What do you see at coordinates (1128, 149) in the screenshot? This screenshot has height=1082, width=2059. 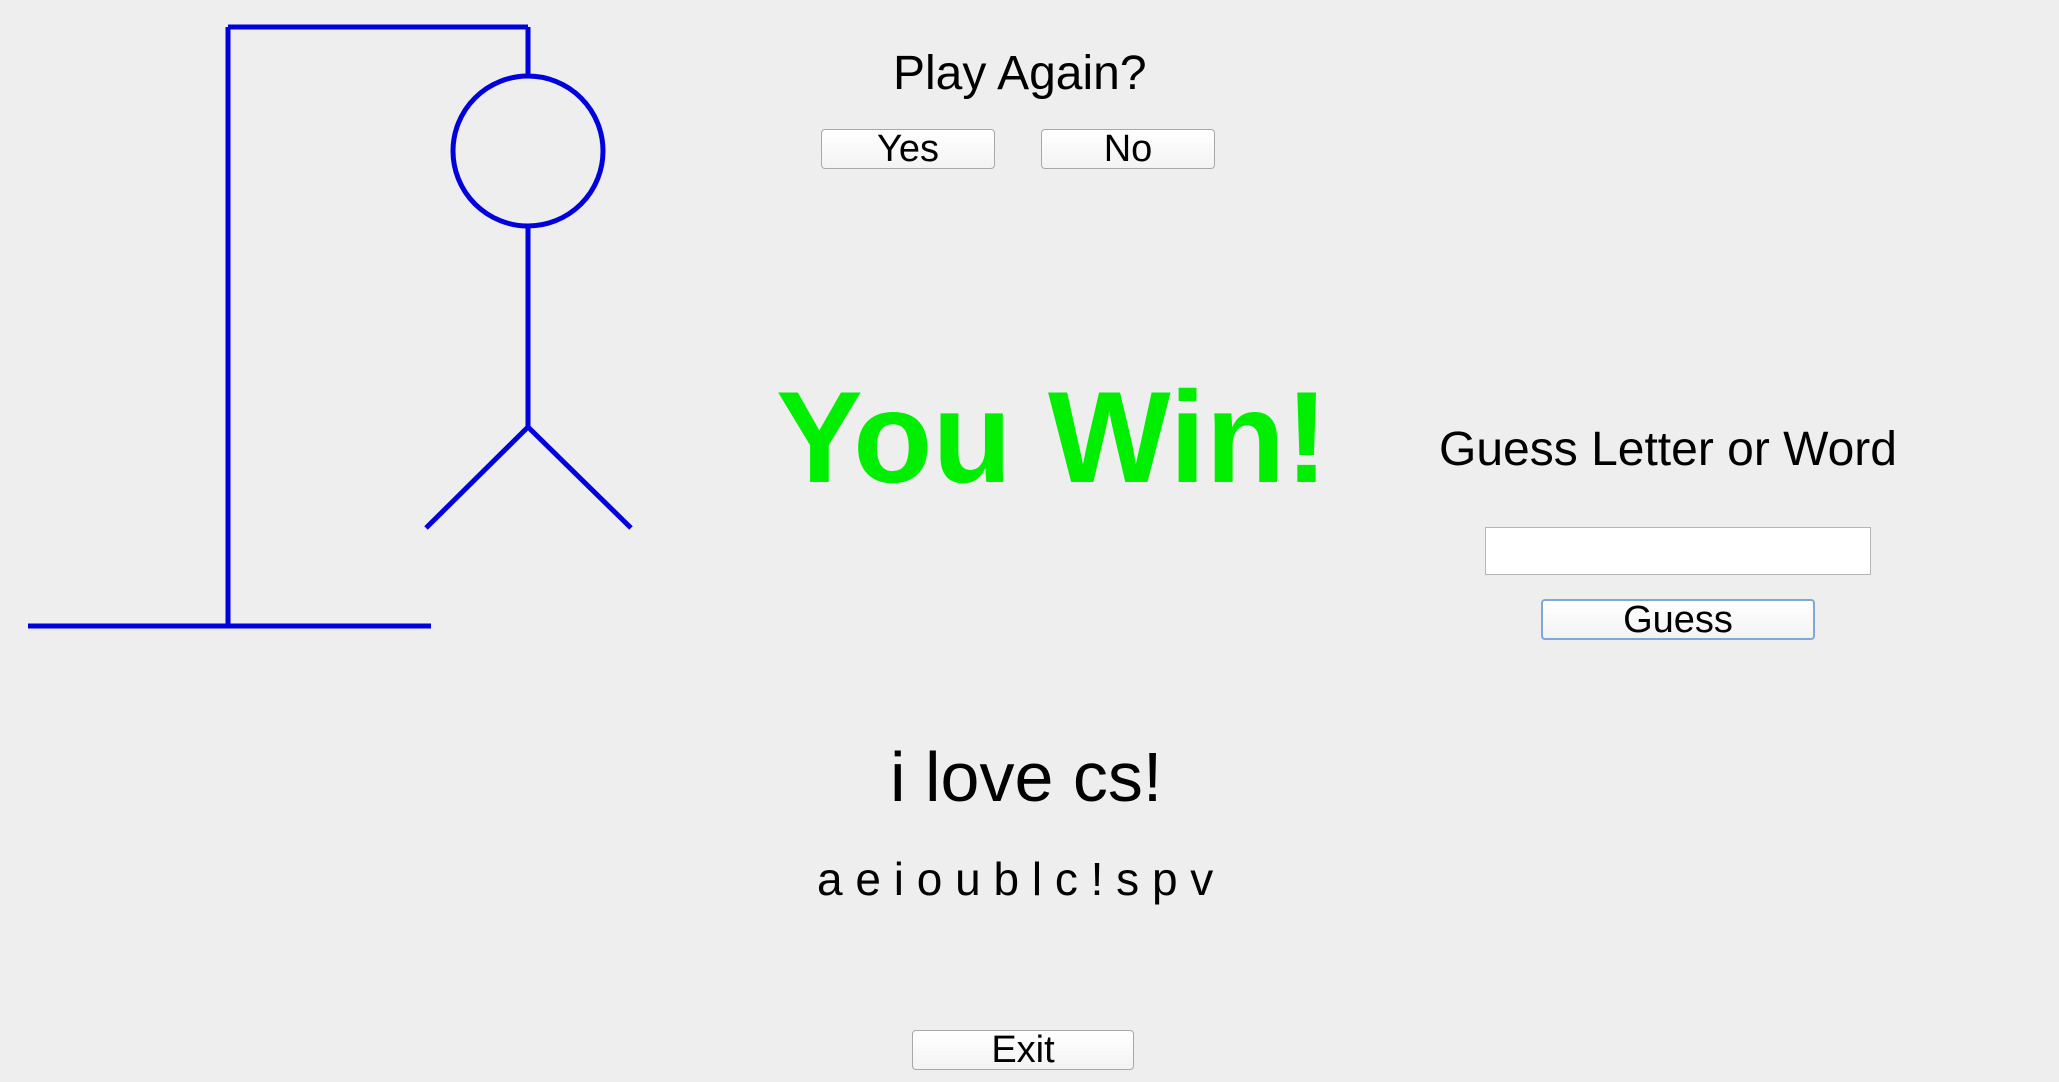 I see `no-button: No` at bounding box center [1128, 149].